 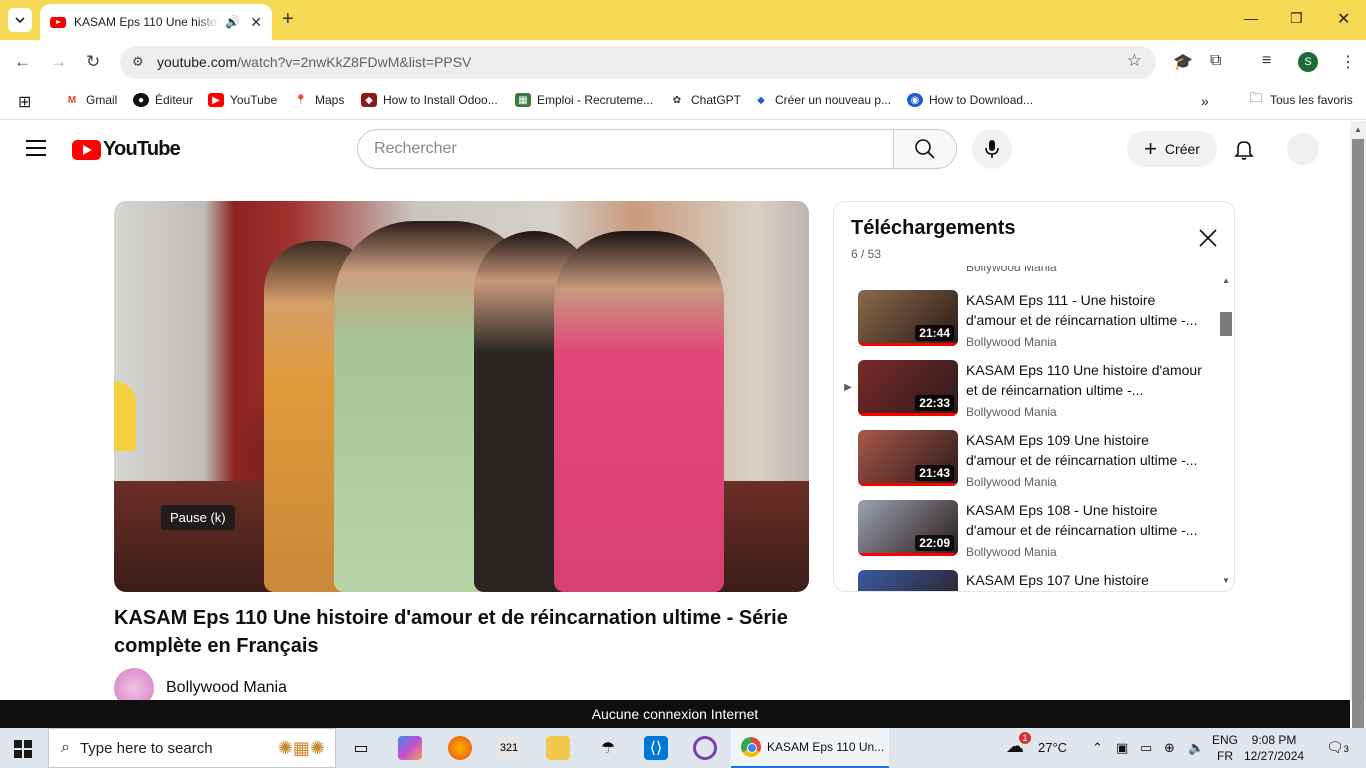 I want to click on playlist-scroll-down-icon: ▼, so click(x=1226, y=580).